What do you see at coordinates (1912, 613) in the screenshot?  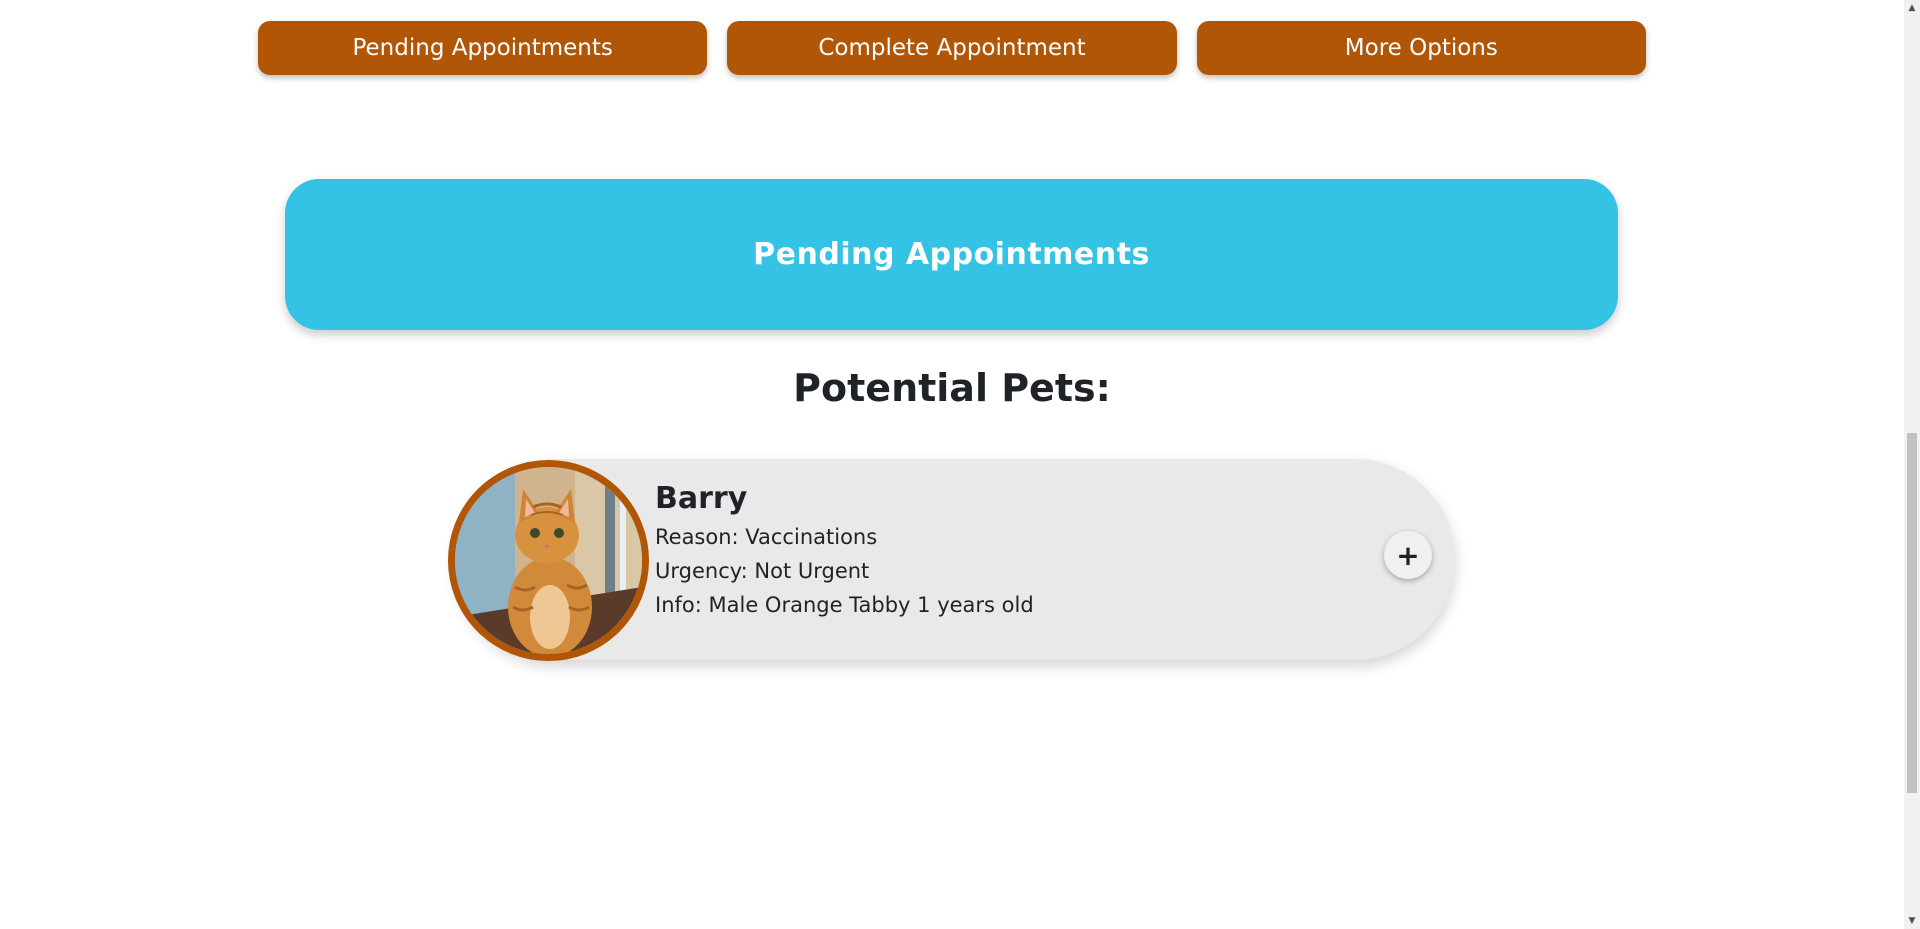 I see `scroll-thumb` at bounding box center [1912, 613].